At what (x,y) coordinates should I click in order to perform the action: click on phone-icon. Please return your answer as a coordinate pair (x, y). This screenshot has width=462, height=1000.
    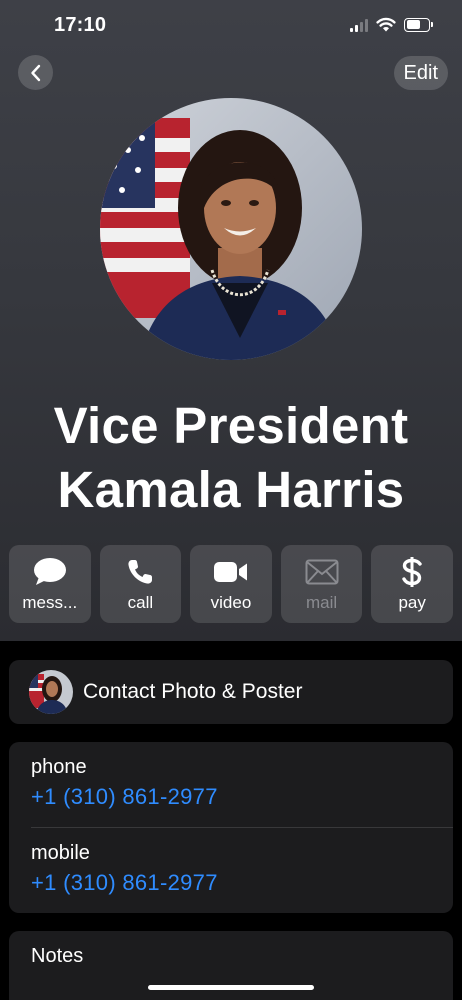
    Looking at the image, I should click on (140, 572).